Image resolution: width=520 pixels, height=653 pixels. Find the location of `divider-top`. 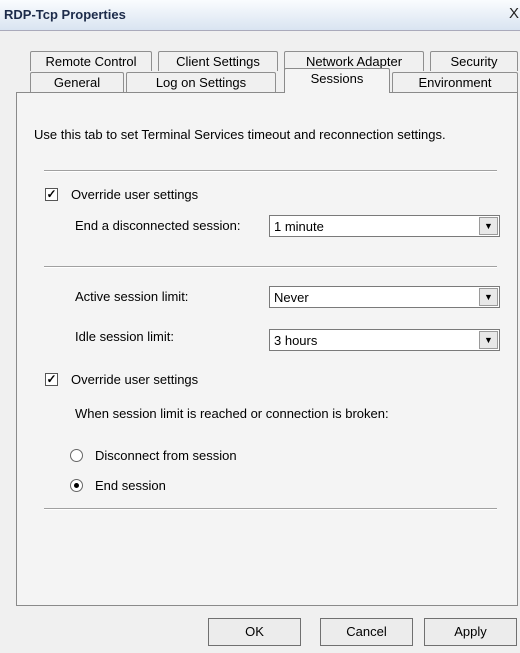

divider-top is located at coordinates (270, 171).